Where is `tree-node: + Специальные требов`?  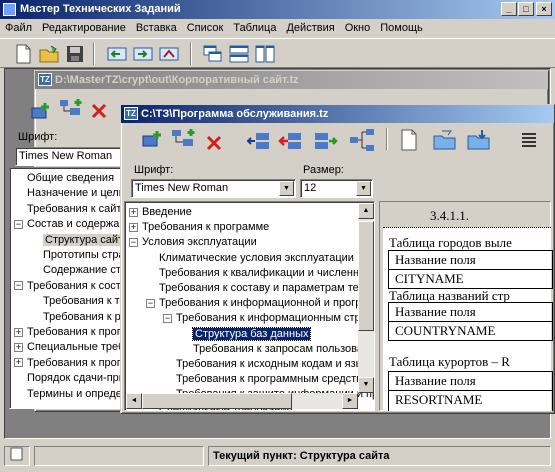
tree-node: + Специальные требов is located at coordinates (68, 347).